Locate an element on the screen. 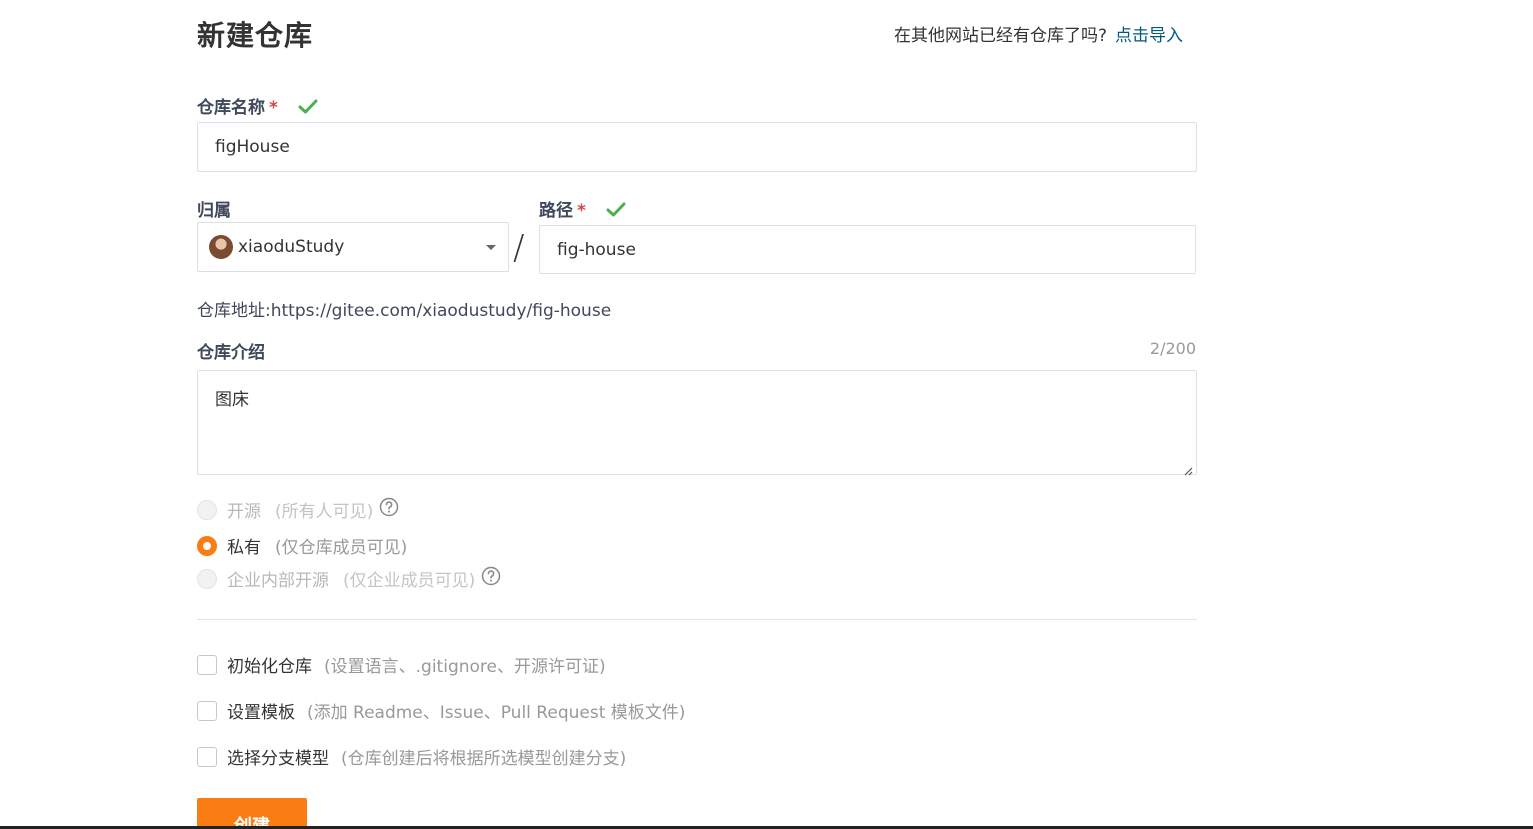  radio-public is located at coordinates (207, 509).